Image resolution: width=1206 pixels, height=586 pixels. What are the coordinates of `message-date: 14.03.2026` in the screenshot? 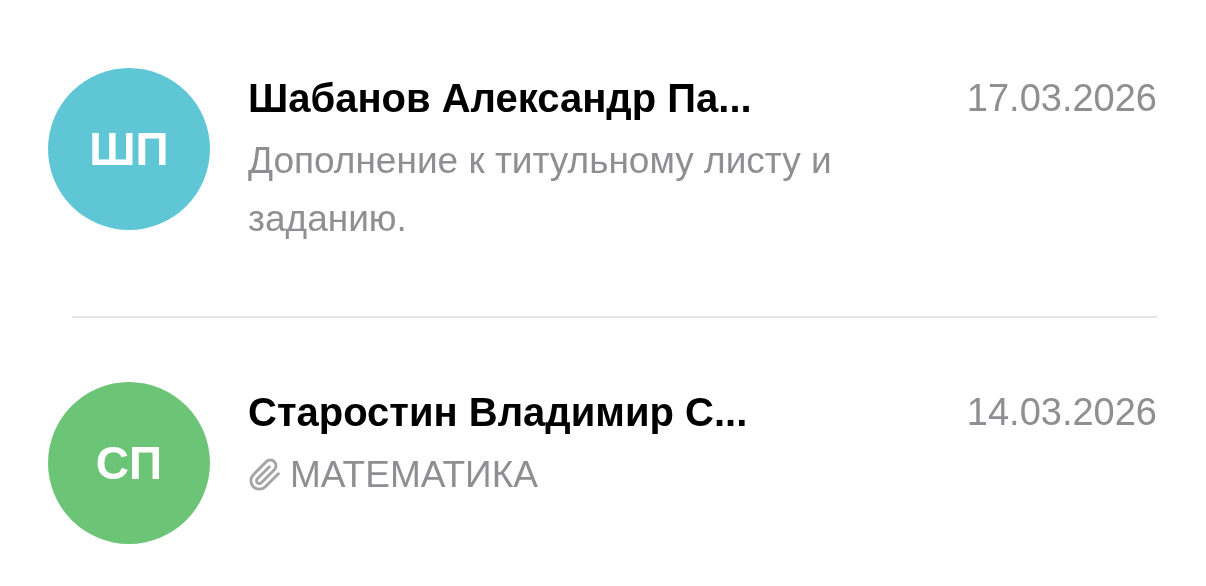 It's located at (1061, 412).